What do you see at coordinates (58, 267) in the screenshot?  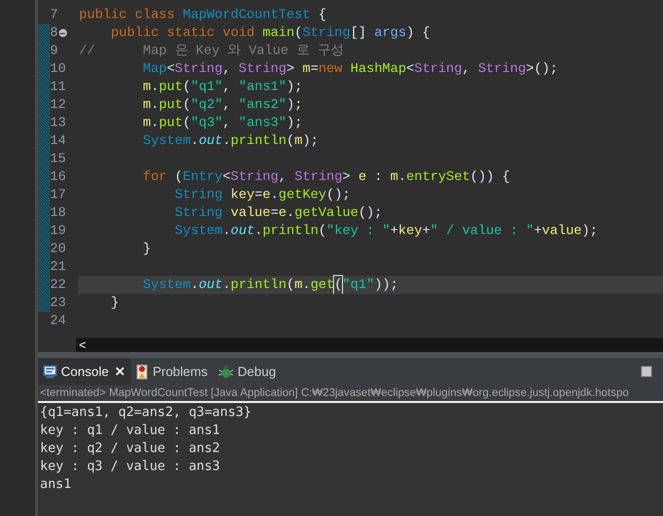 I see `line-number: 21` at bounding box center [58, 267].